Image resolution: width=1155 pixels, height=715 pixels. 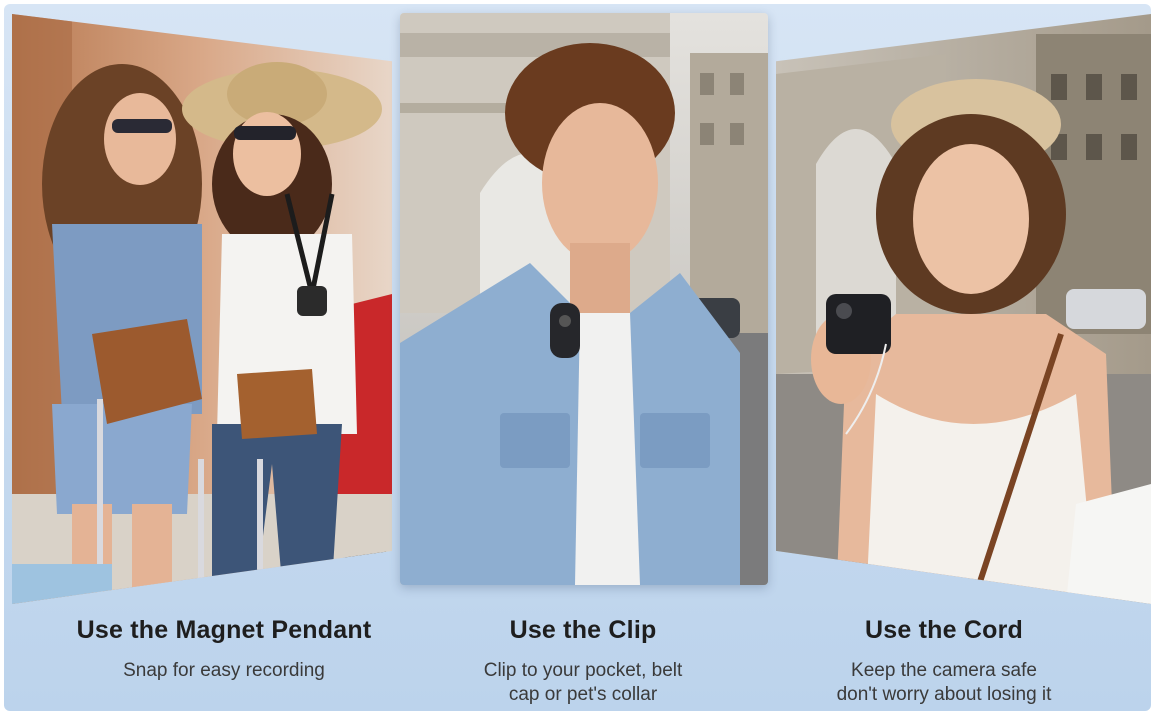 What do you see at coordinates (583, 670) in the screenshot?
I see `caption-description-line: Clip to your pocket, belt` at bounding box center [583, 670].